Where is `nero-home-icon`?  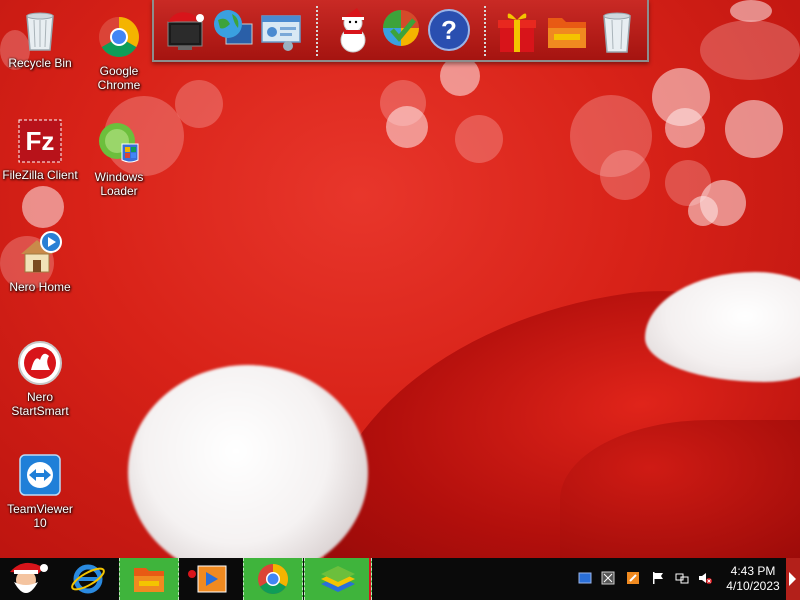
nero-home-icon is located at coordinates (40, 253).